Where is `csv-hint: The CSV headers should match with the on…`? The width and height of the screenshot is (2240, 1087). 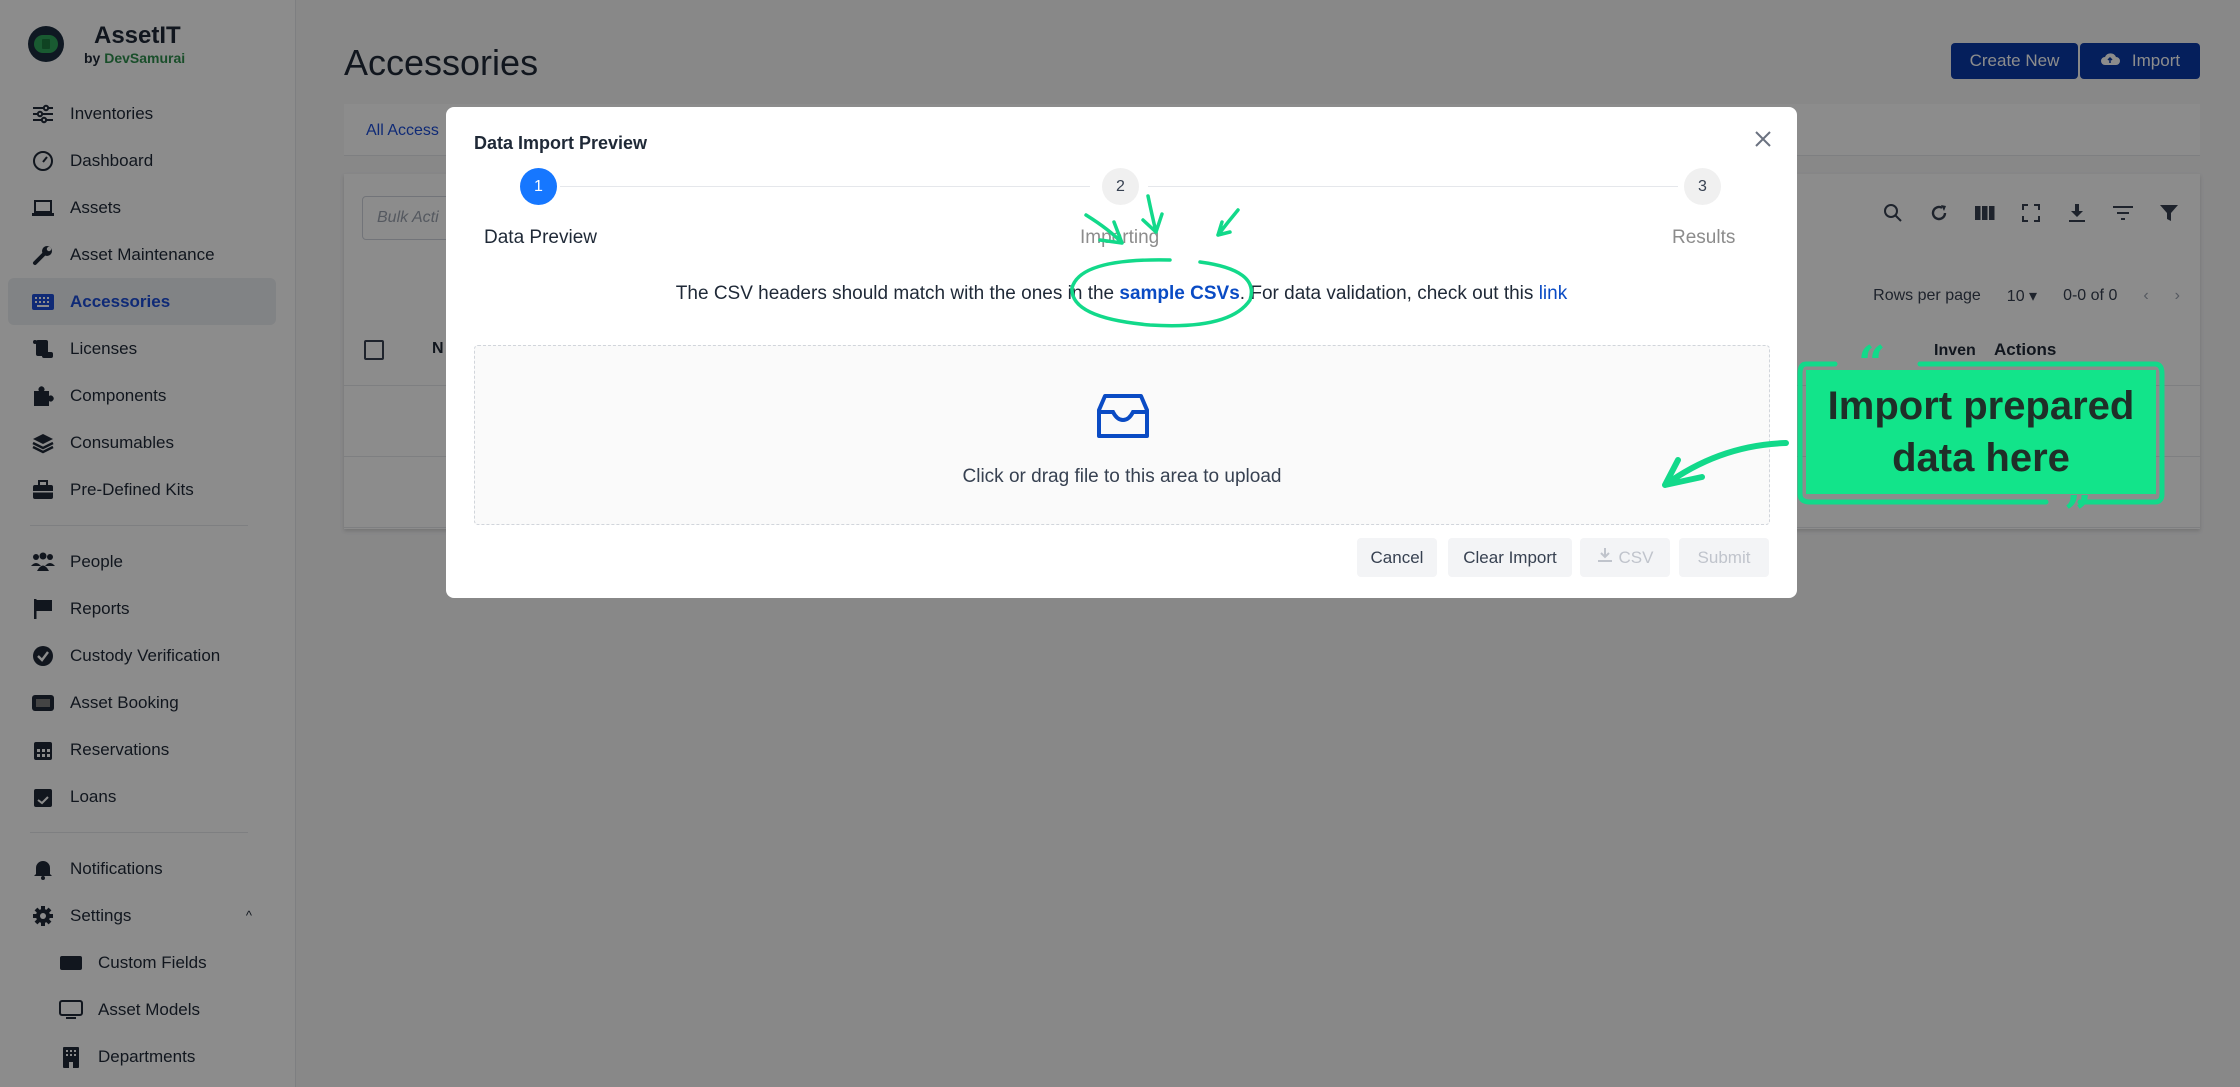
csv-hint: The CSV headers should match with the on… is located at coordinates (1121, 294).